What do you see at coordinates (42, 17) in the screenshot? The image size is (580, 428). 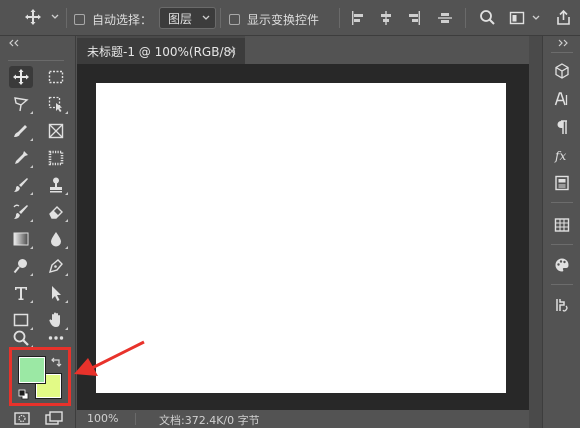 I see `move-tool-preset` at bounding box center [42, 17].